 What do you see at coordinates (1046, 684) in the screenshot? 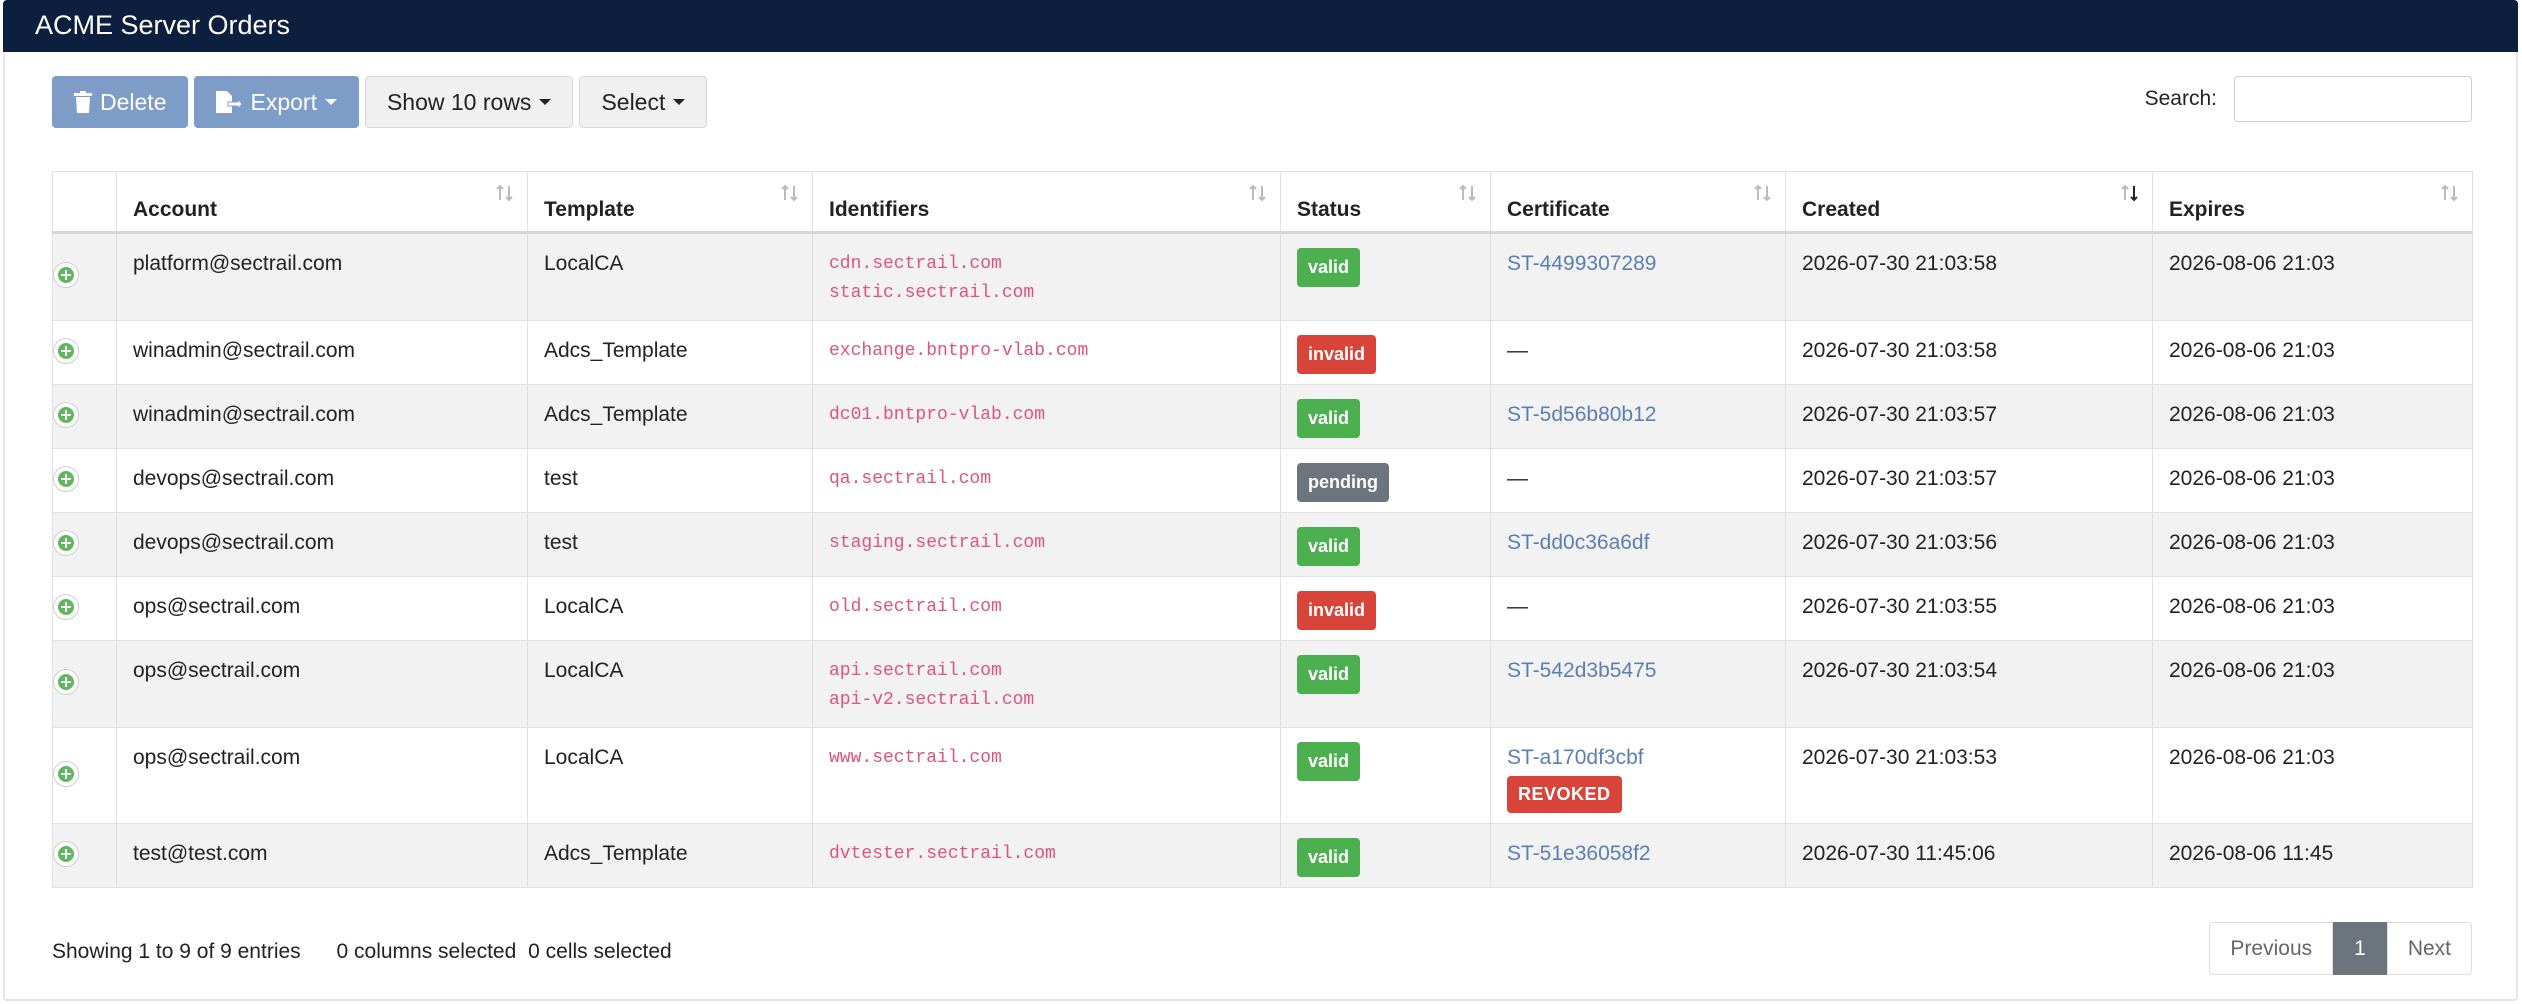
I see `identifiers-cell: api.sectrail.com api-v2.sectrail.com` at bounding box center [1046, 684].